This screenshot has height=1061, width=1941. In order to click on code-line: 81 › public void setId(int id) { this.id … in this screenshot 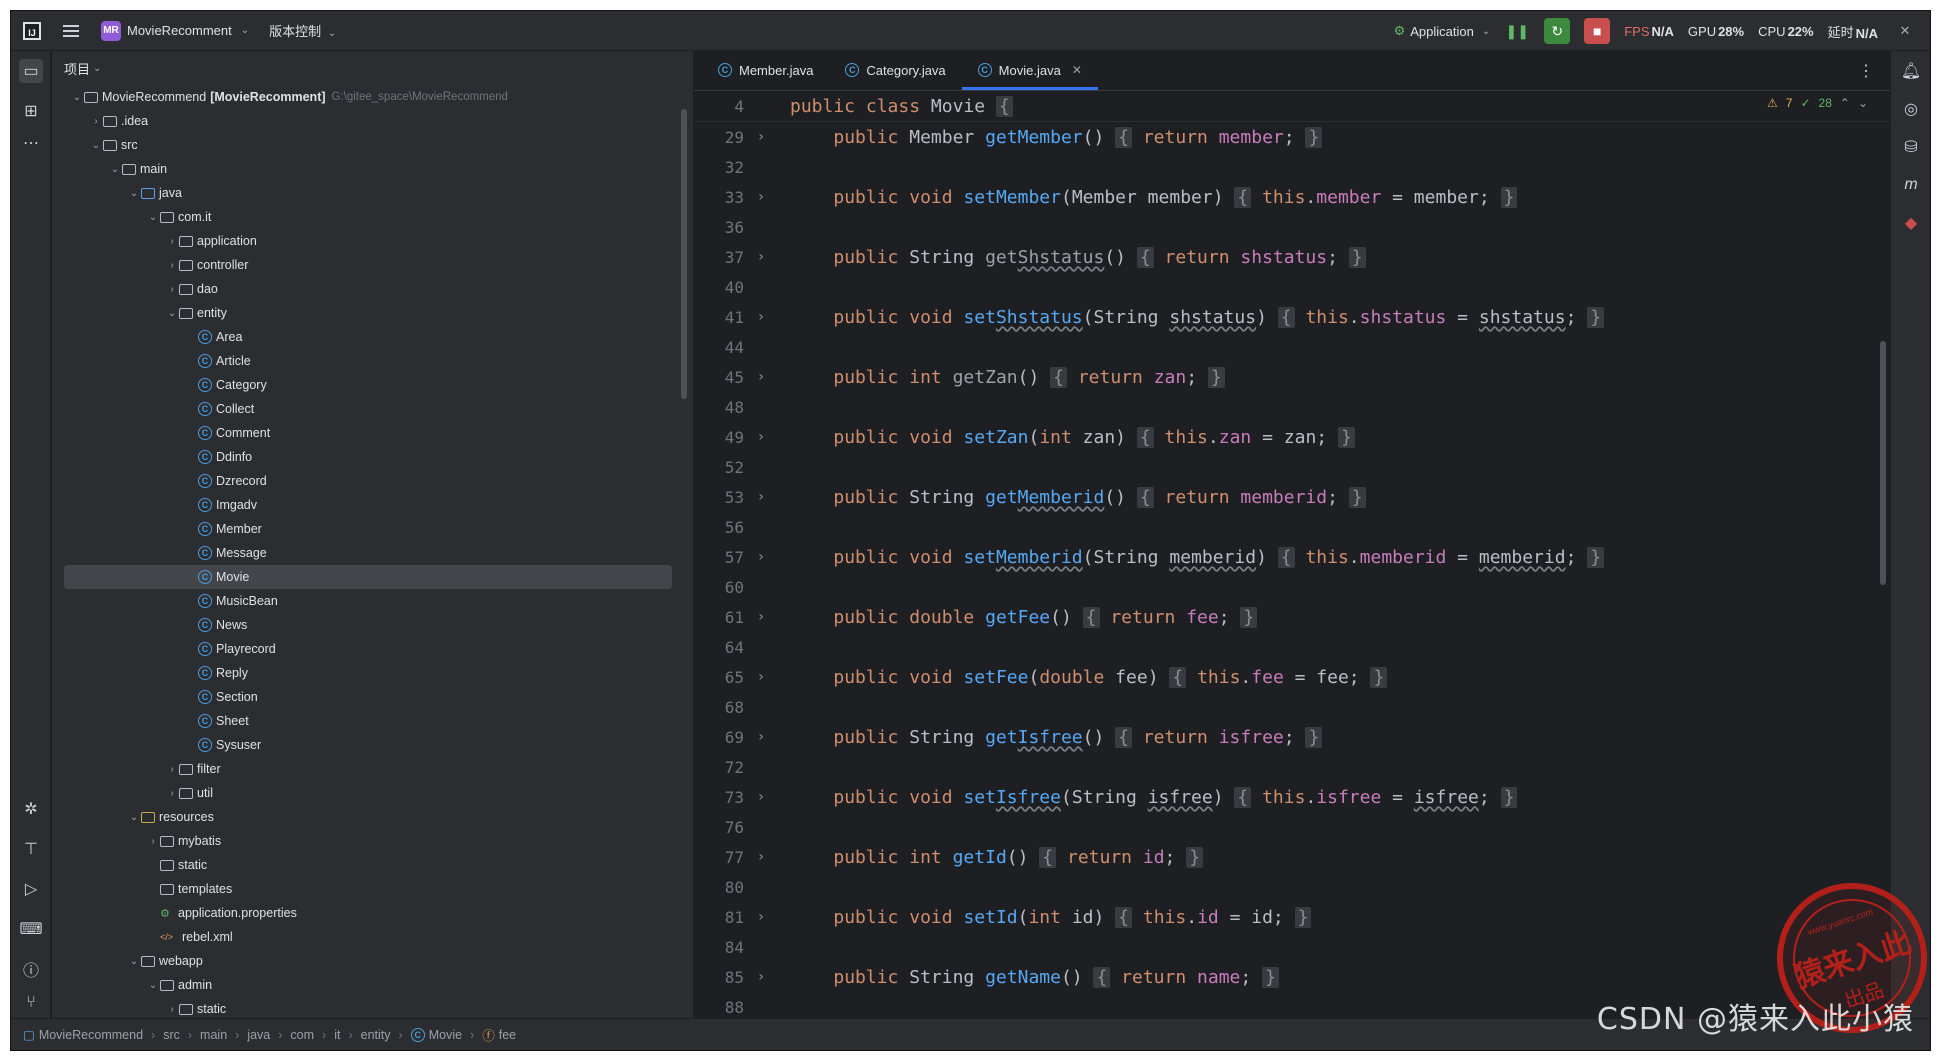, I will do `click(1292, 917)`.